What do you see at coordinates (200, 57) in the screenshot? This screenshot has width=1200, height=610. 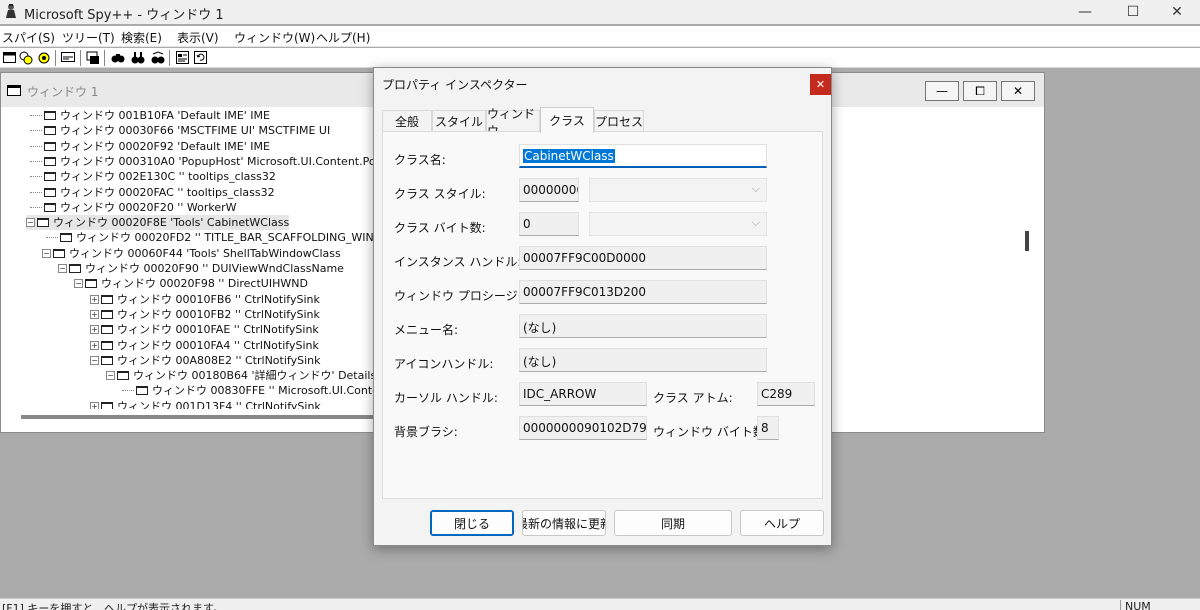 I see `refresh-icon` at bounding box center [200, 57].